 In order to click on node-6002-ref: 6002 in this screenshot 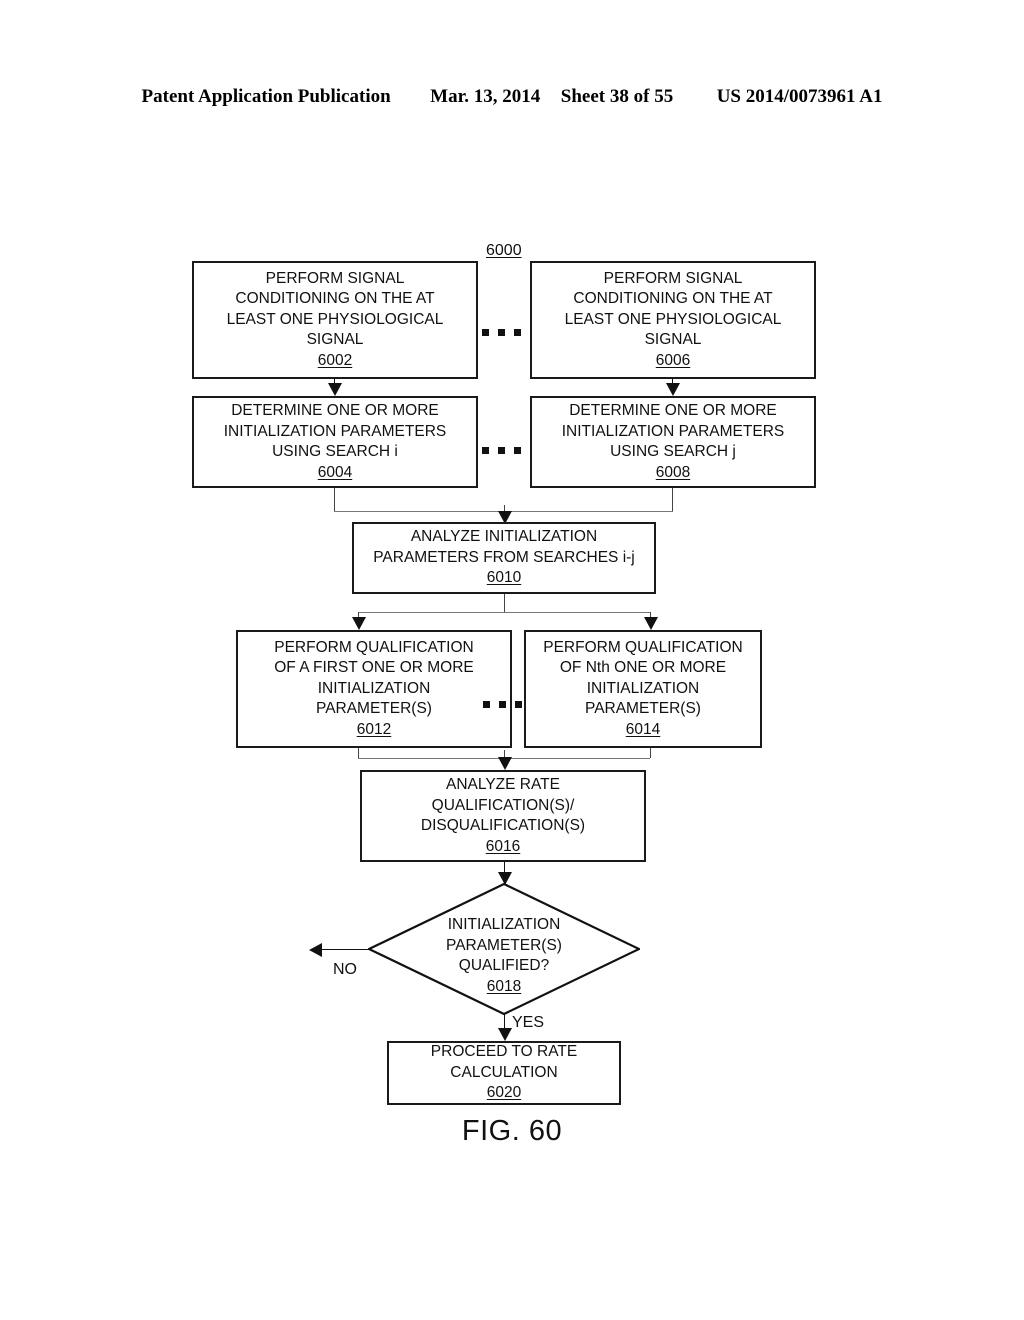, I will do `click(335, 360)`.